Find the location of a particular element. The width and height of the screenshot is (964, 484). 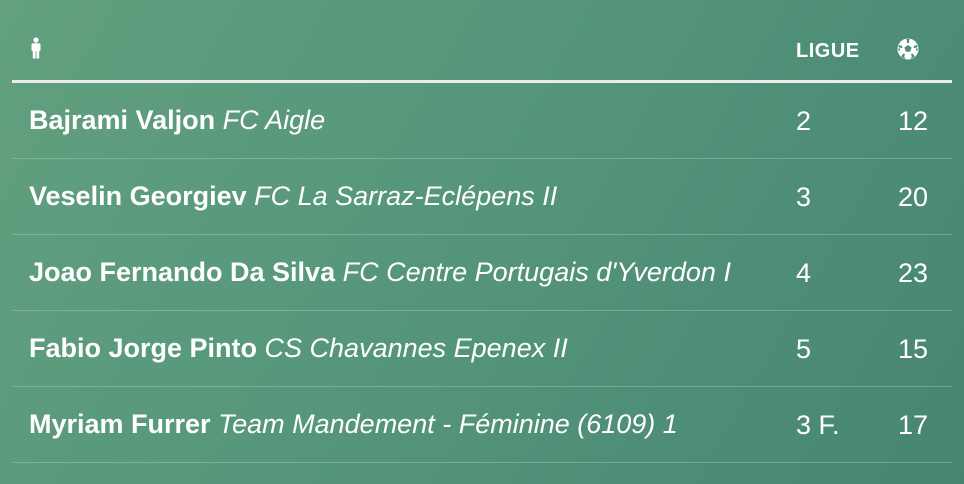

player-cell: Bajrami Valjon FC Aigle is located at coordinates (177, 120).